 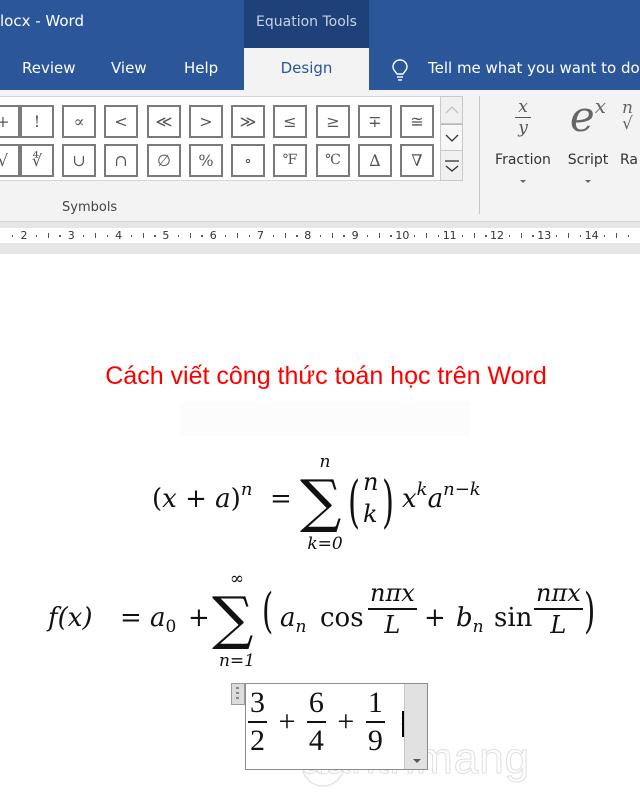 I want to click on tab-help: Help, so click(x=201, y=69).